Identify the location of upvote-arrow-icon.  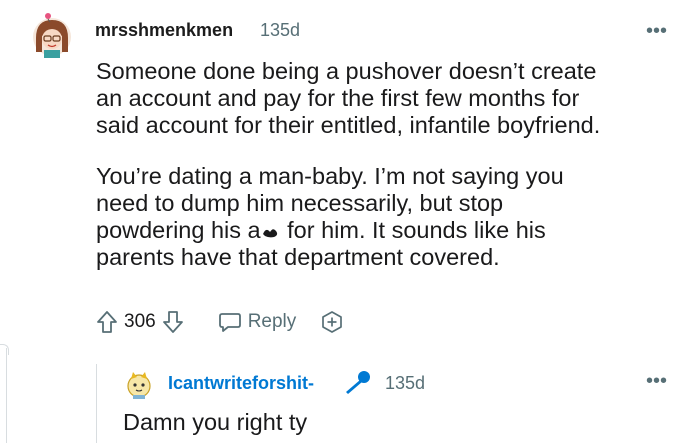
(107, 322).